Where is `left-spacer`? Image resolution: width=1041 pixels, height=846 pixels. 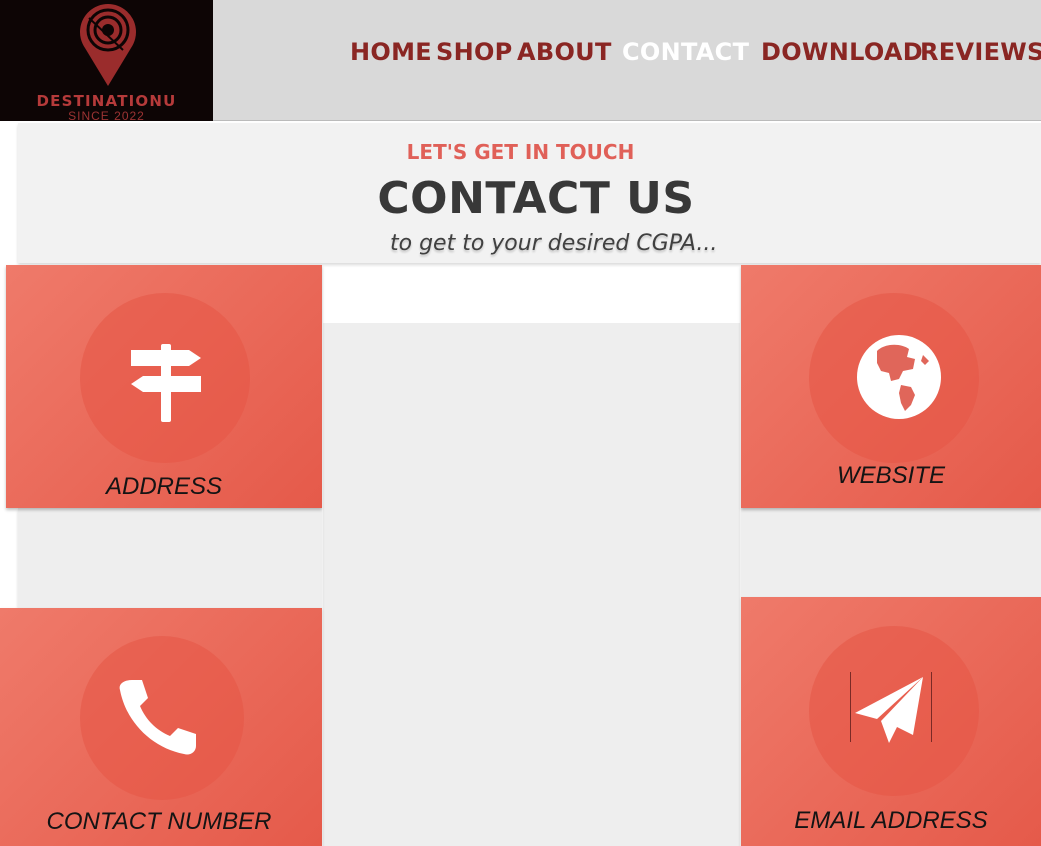
left-spacer is located at coordinates (170, 558).